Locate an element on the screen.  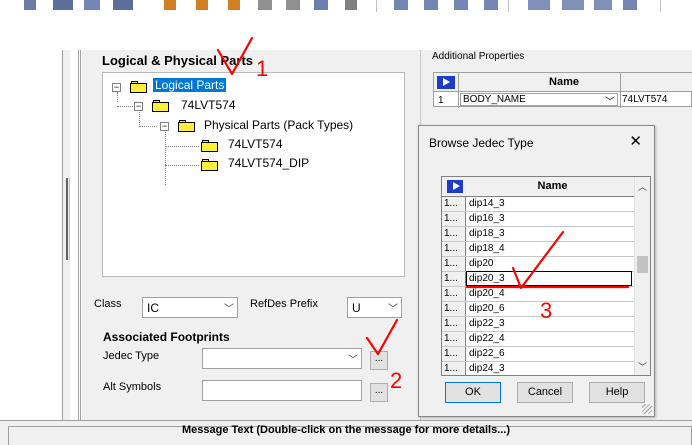
scroll-down-icon: ﹀ is located at coordinates (642, 366).